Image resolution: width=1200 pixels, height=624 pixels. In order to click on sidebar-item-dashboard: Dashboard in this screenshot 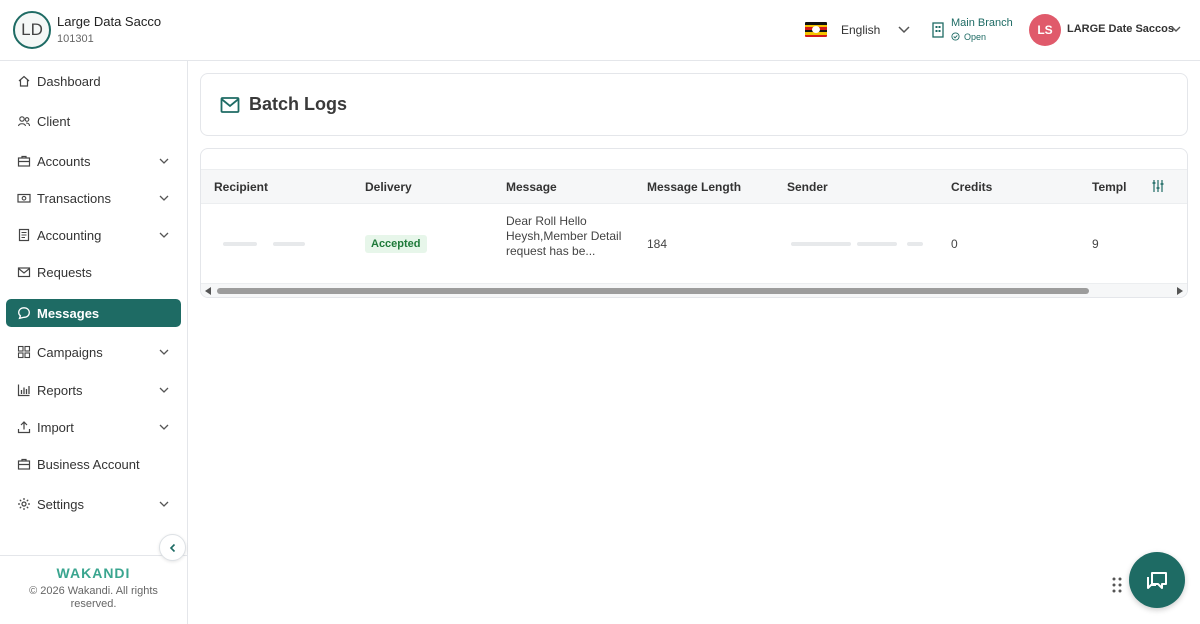, I will do `click(93, 81)`.